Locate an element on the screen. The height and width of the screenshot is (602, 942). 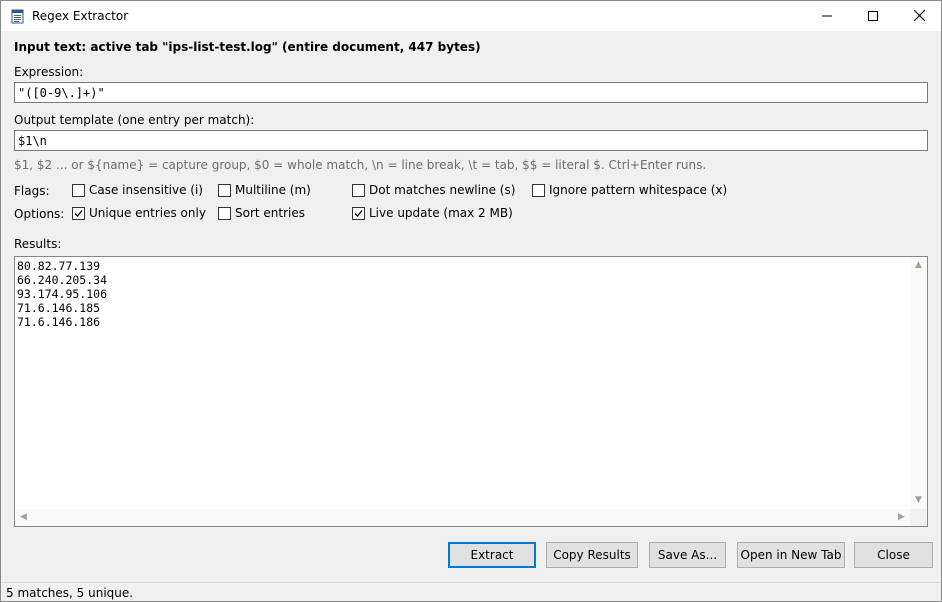
title-bar: Regex Extractor is located at coordinates (471, 16).